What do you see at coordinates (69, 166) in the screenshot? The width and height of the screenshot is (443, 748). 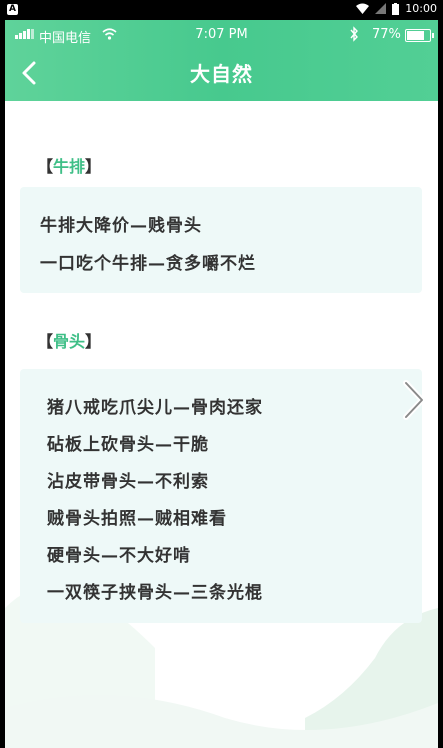 I see `section-title-niupai: 【牛排】` at bounding box center [69, 166].